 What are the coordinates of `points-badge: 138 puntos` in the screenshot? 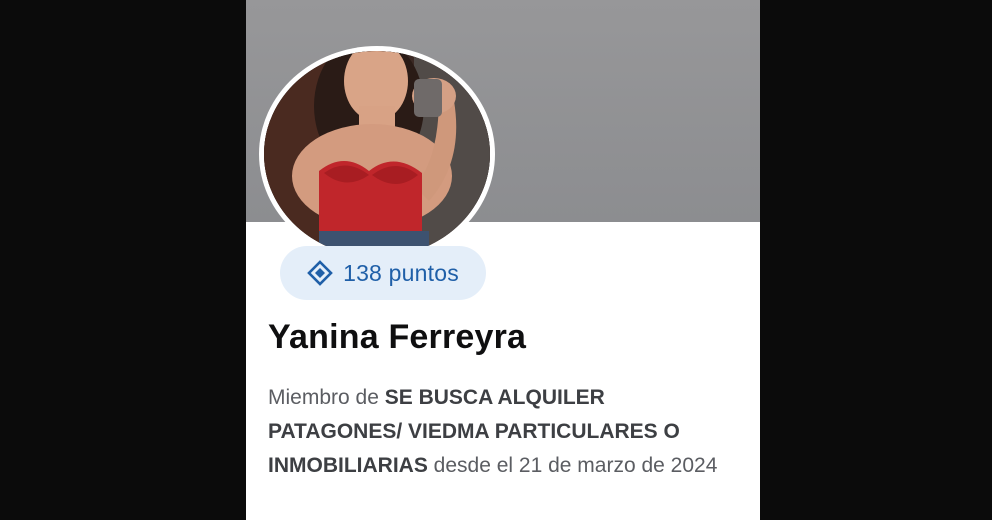 It's located at (383, 273).